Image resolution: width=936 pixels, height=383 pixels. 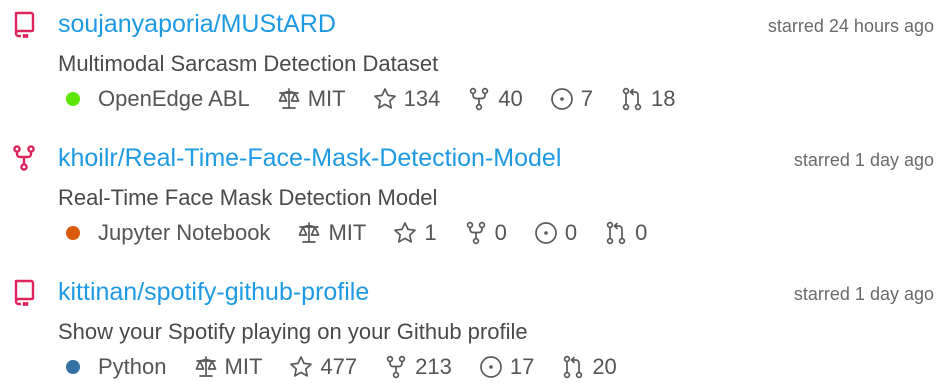 I want to click on language: Python, so click(x=116, y=367).